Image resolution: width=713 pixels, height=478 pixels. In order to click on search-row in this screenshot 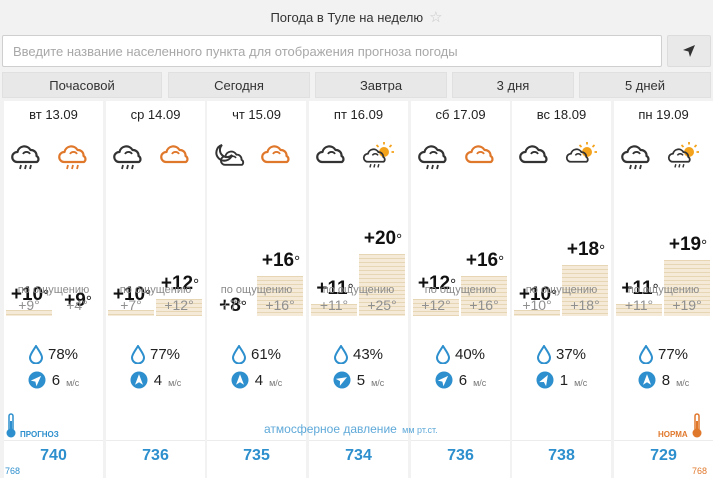, I will do `click(356, 52)`.